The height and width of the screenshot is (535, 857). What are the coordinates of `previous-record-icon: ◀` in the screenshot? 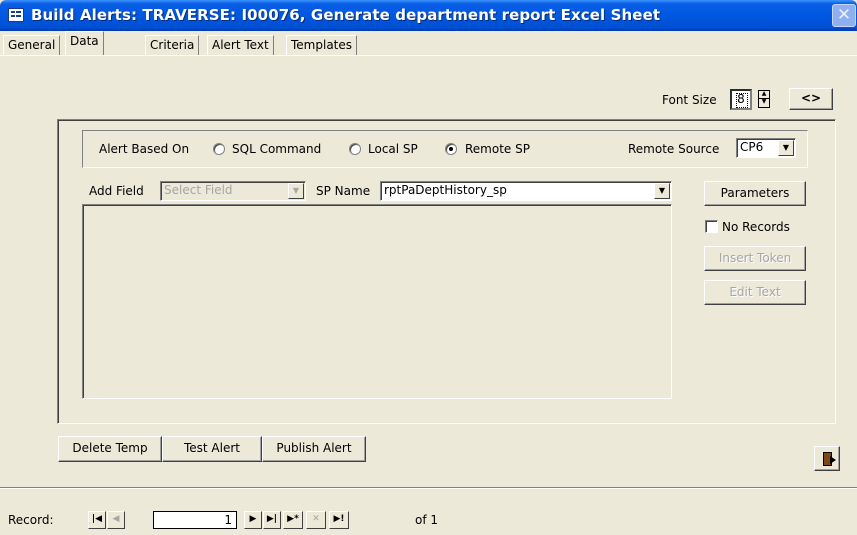 It's located at (116, 520).